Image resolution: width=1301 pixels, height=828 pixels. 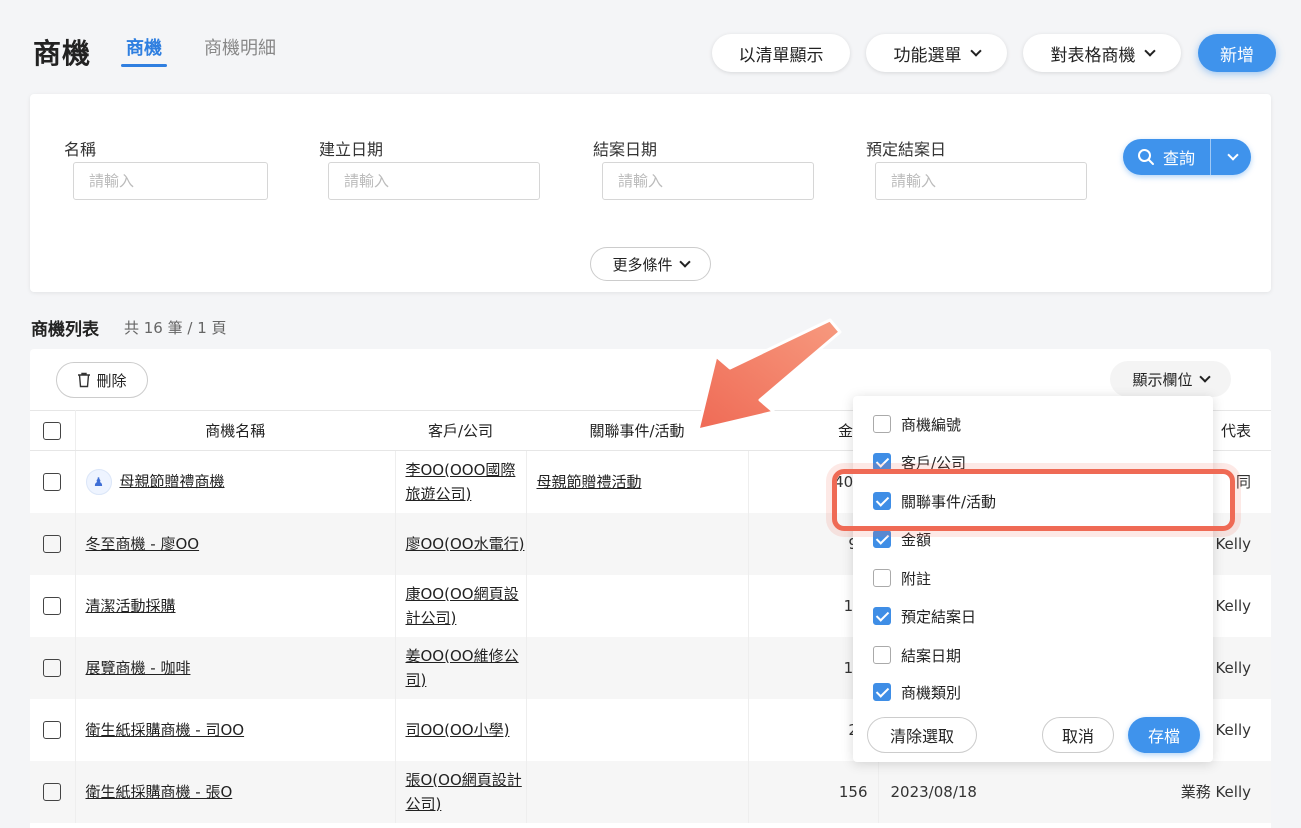 What do you see at coordinates (1093, 55) in the screenshot?
I see `table-opportunity-label: 對表格商機` at bounding box center [1093, 55].